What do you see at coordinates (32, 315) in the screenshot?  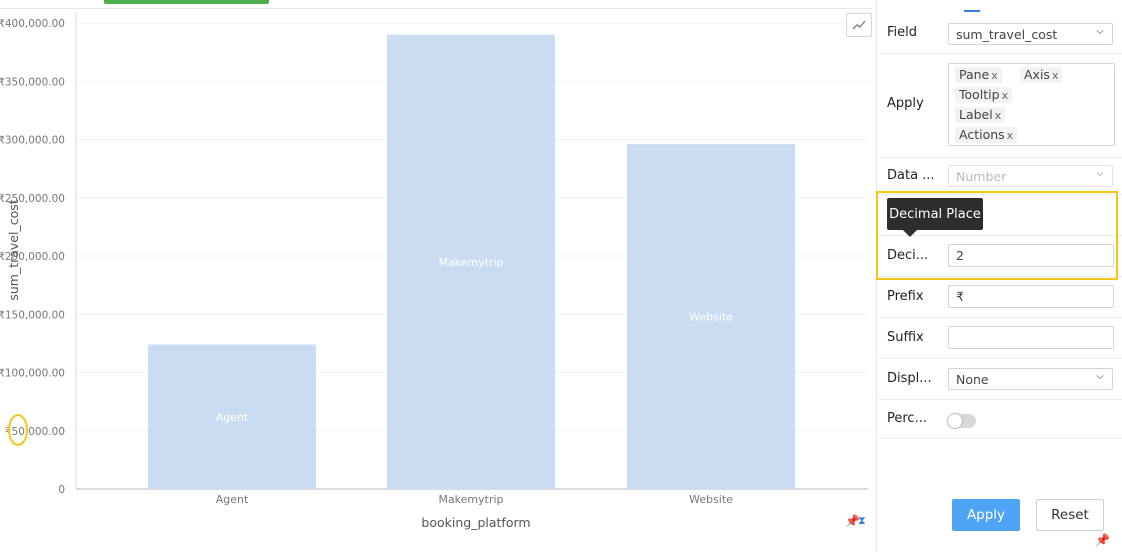 I see `y-tick-label: ₹150,000.00` at bounding box center [32, 315].